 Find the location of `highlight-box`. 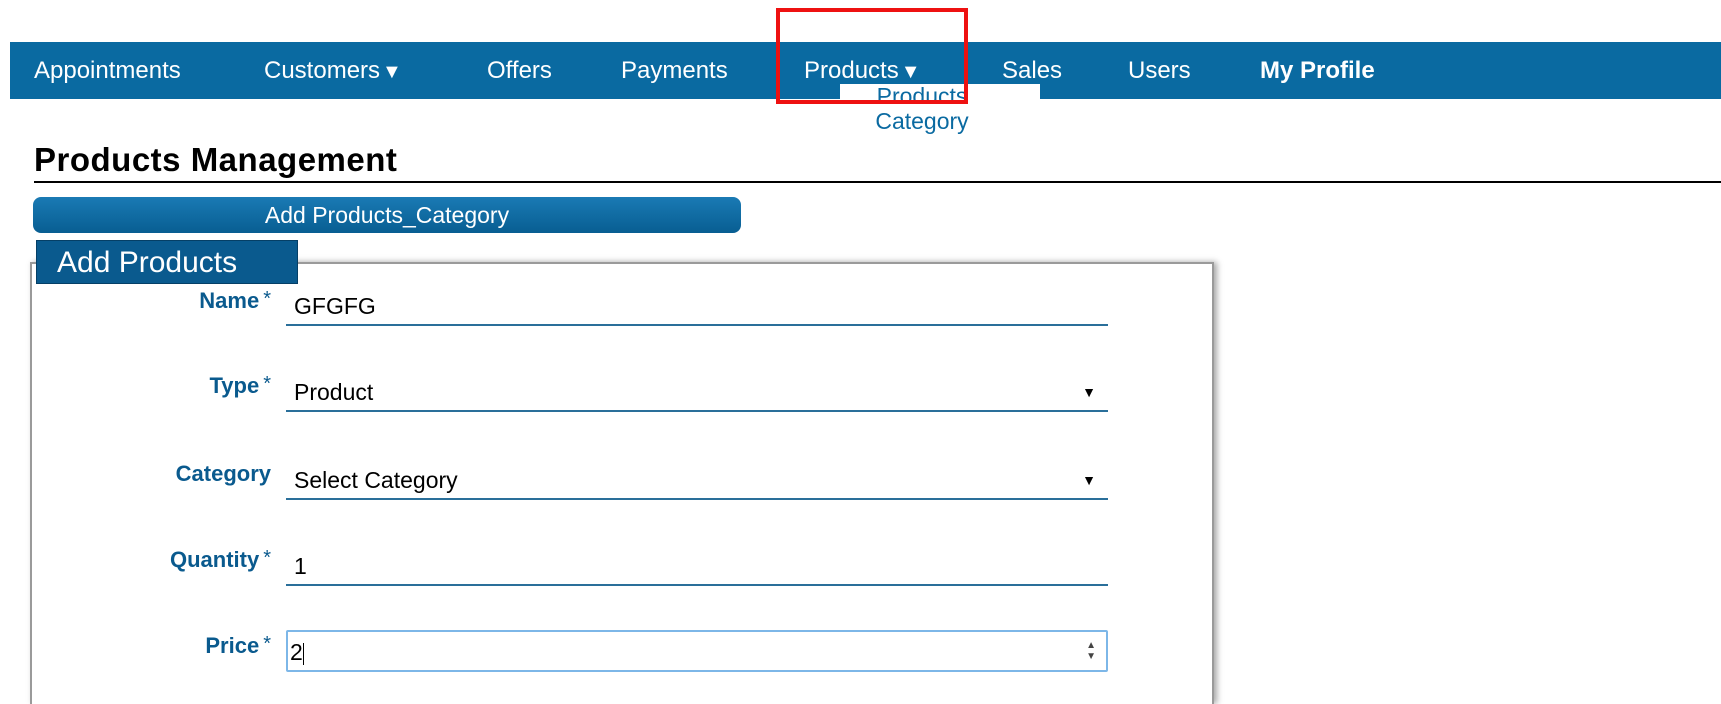

highlight-box is located at coordinates (872, 56).